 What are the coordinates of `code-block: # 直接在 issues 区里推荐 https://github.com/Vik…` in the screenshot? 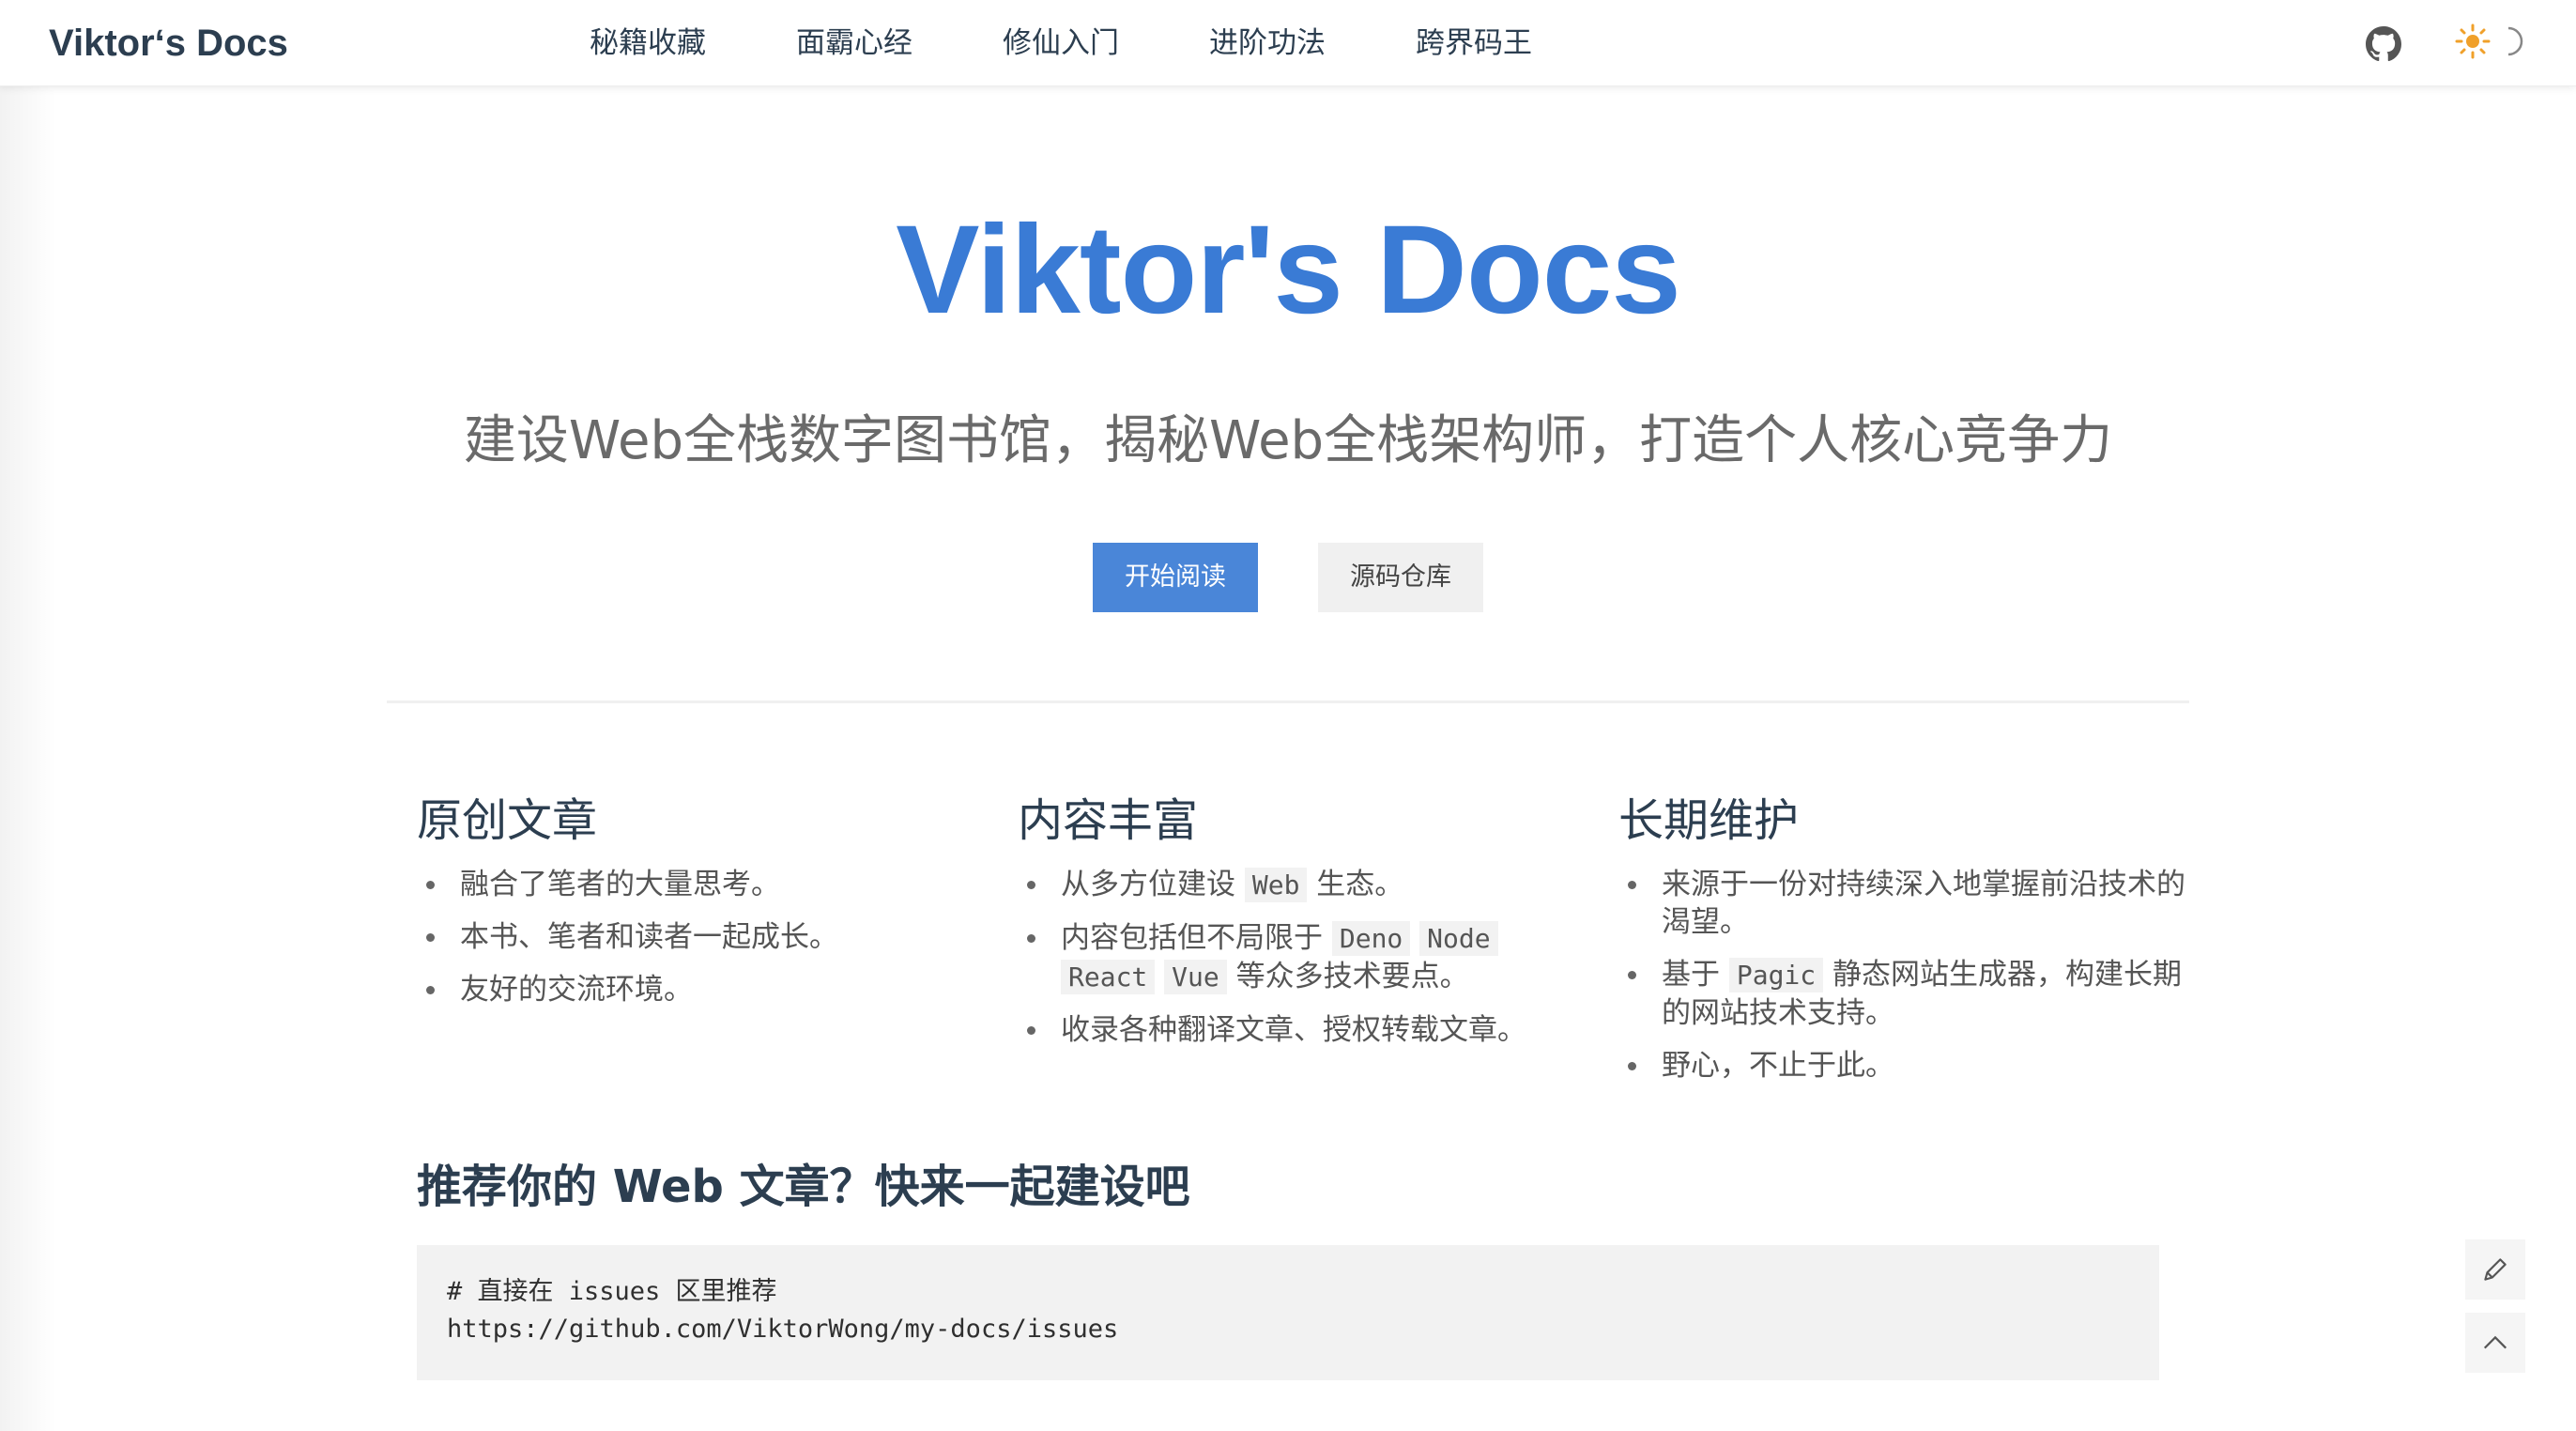 It's located at (1288, 1312).